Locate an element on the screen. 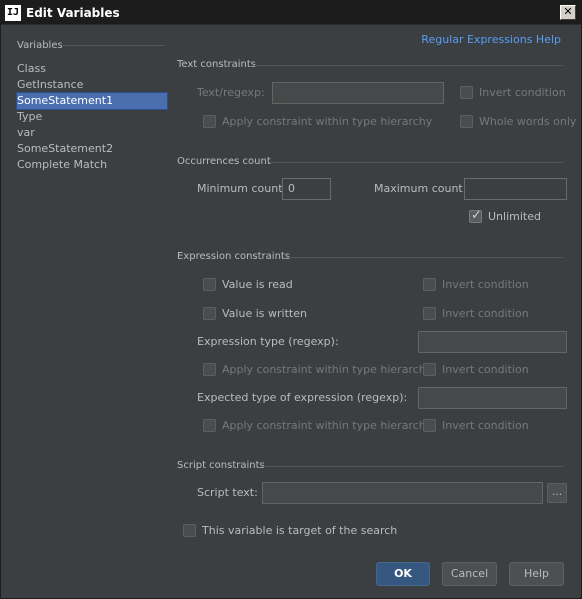 Image resolution: width=582 pixels, height=599 pixels. text-regexp-input is located at coordinates (358, 93).